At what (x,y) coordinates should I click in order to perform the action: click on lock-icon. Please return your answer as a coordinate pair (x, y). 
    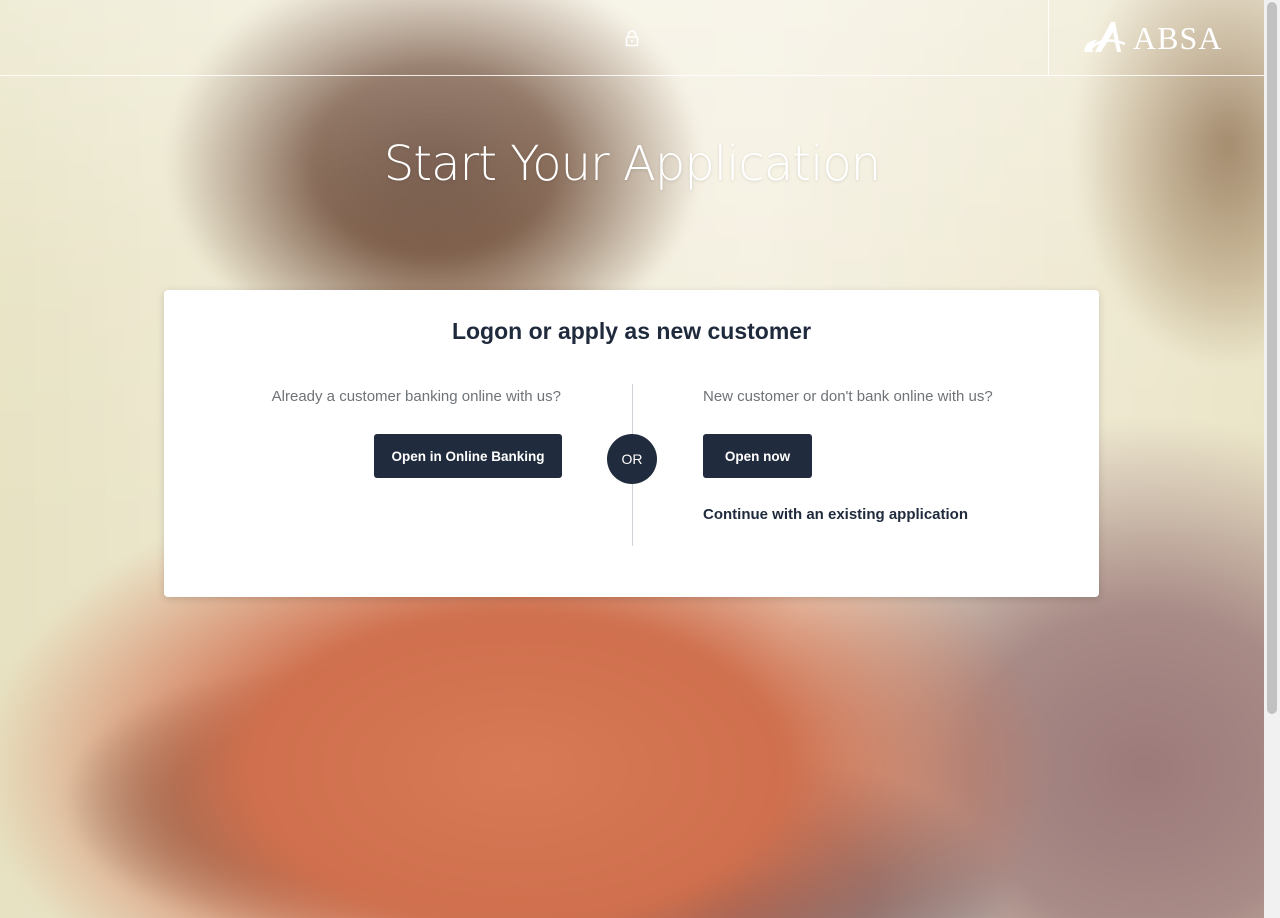
    Looking at the image, I should click on (632, 38).